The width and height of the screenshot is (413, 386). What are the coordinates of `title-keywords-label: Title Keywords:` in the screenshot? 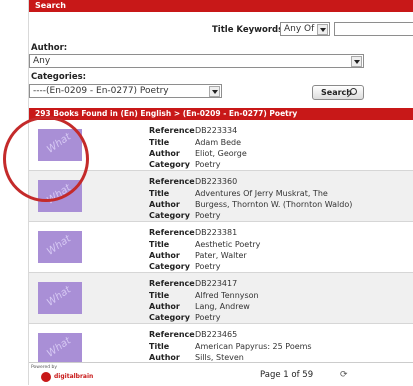 It's located at (249, 30).